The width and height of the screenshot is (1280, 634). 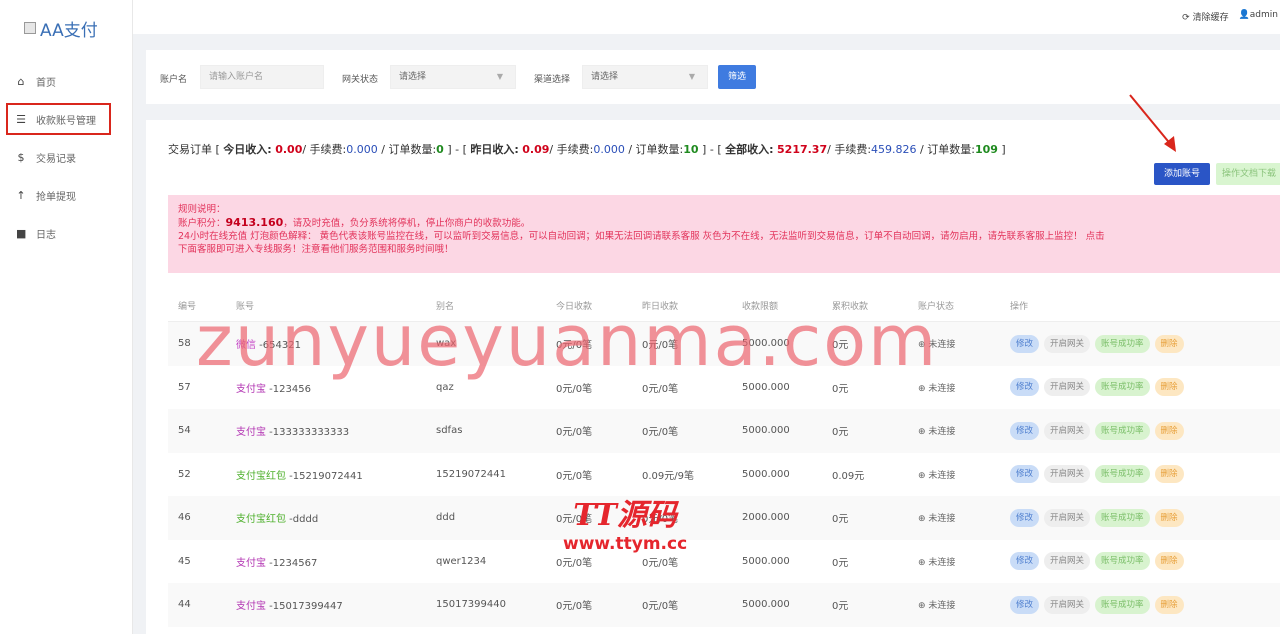 I want to click on clear-cache-link: ⟳ 清除缓存, so click(x=1205, y=16).